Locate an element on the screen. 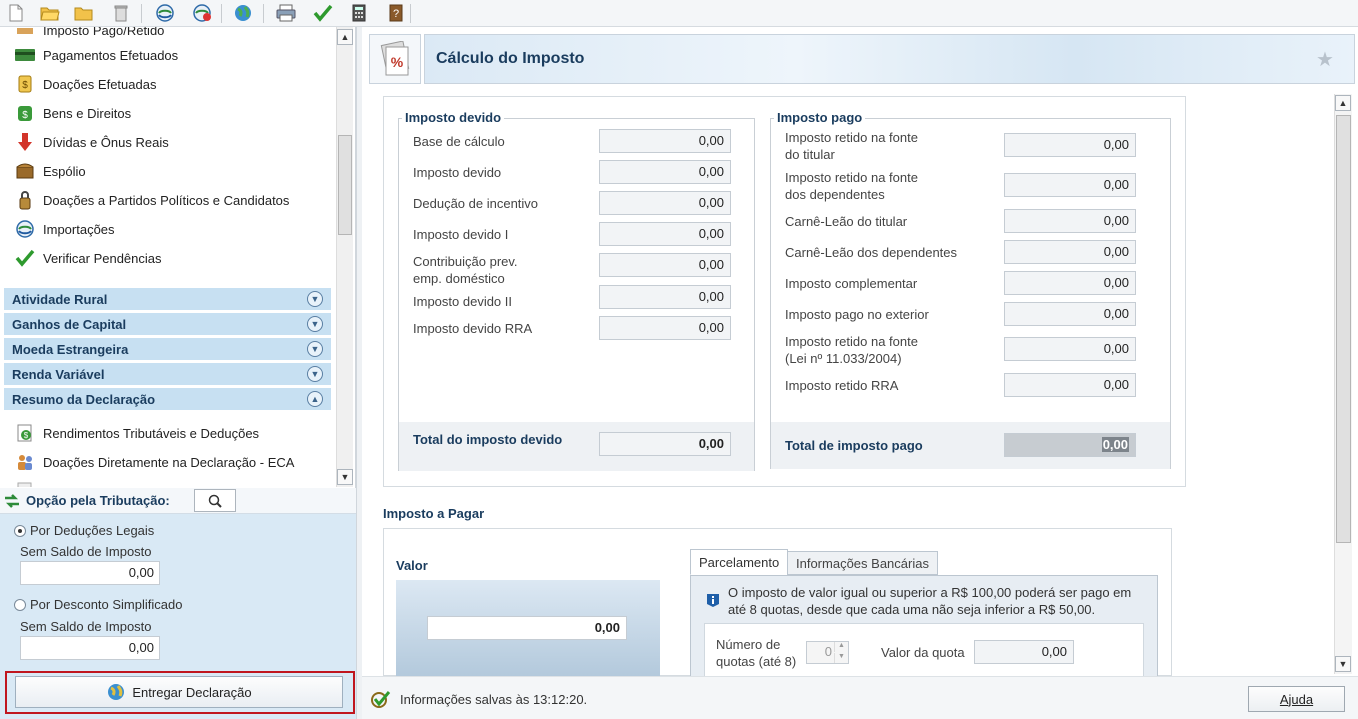 This screenshot has width=1358, height=719. imposto-a-pagar-title: Imposto a Pagar is located at coordinates (434, 513).